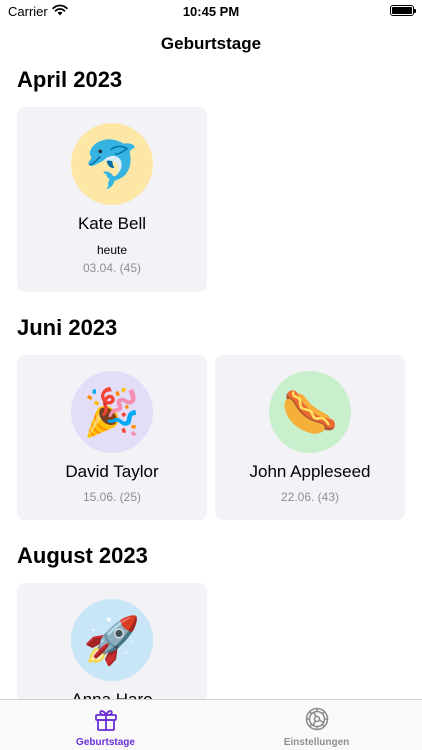 The height and width of the screenshot is (750, 422). I want to click on battery-icon, so click(403, 10).